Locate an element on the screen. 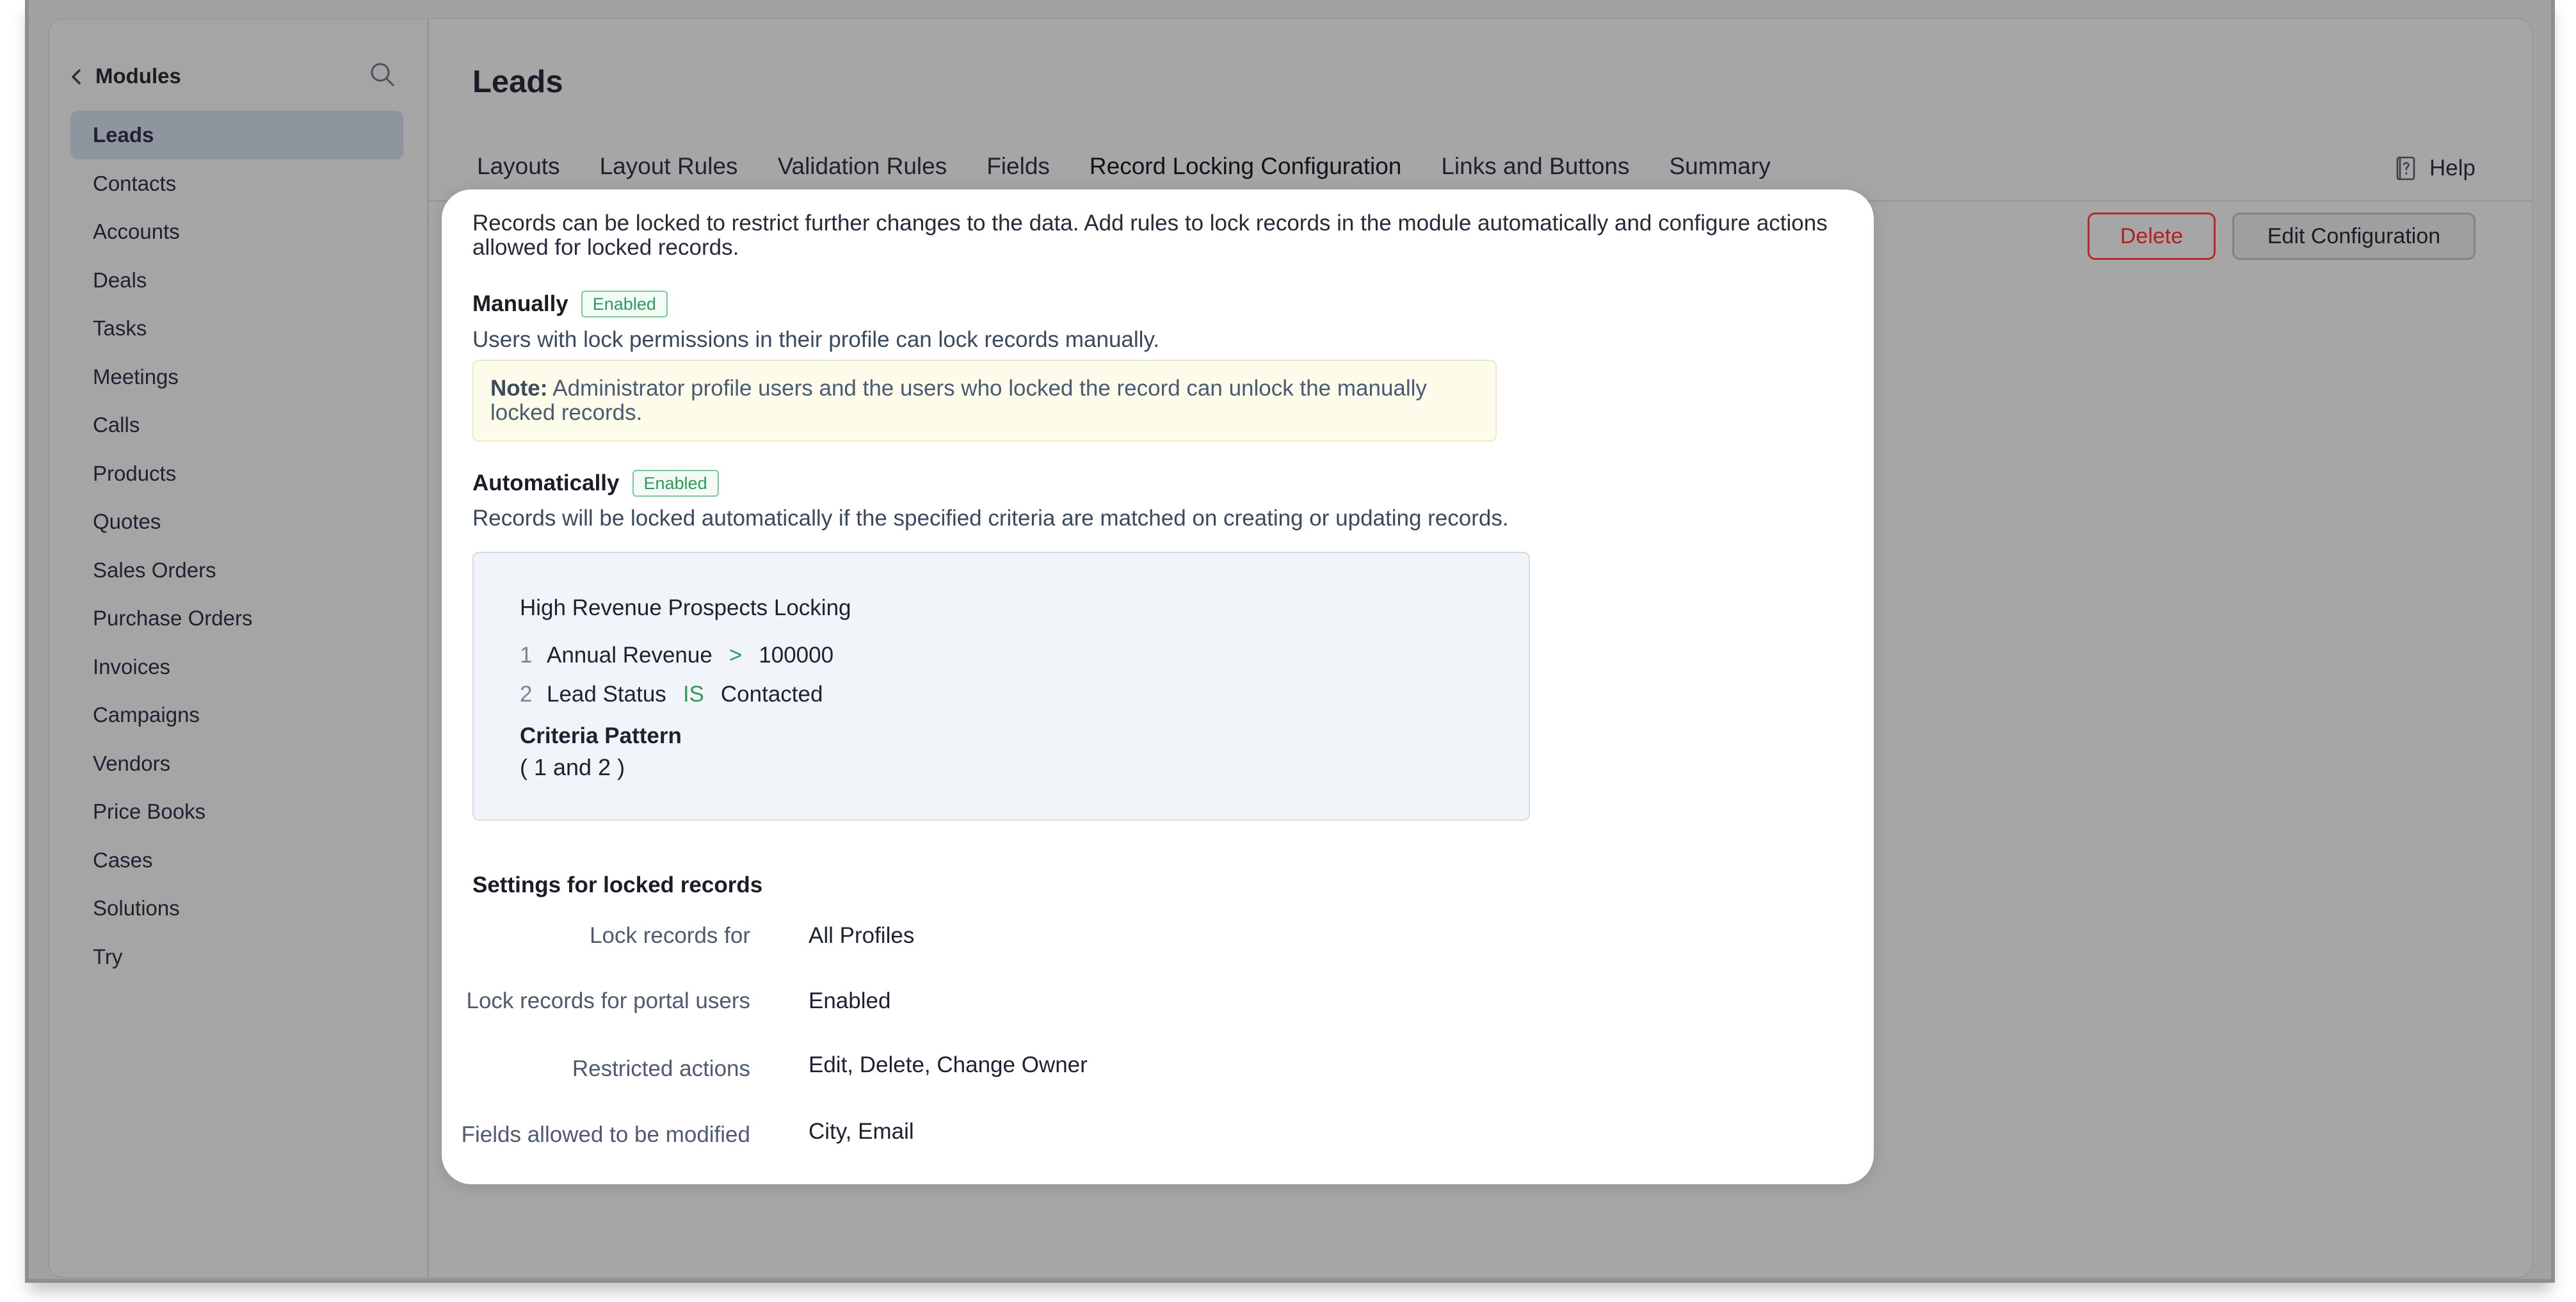  criteria-number: 1 is located at coordinates (526, 656).